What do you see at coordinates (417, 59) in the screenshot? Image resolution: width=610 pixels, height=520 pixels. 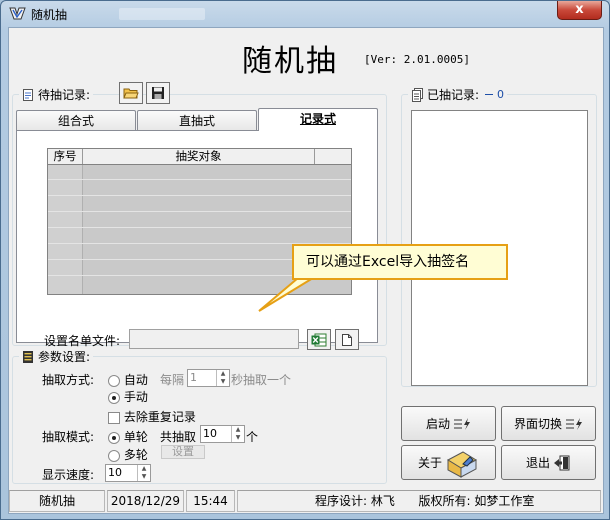 I see `version-label: [Ver: 2.01.0005]` at bounding box center [417, 59].